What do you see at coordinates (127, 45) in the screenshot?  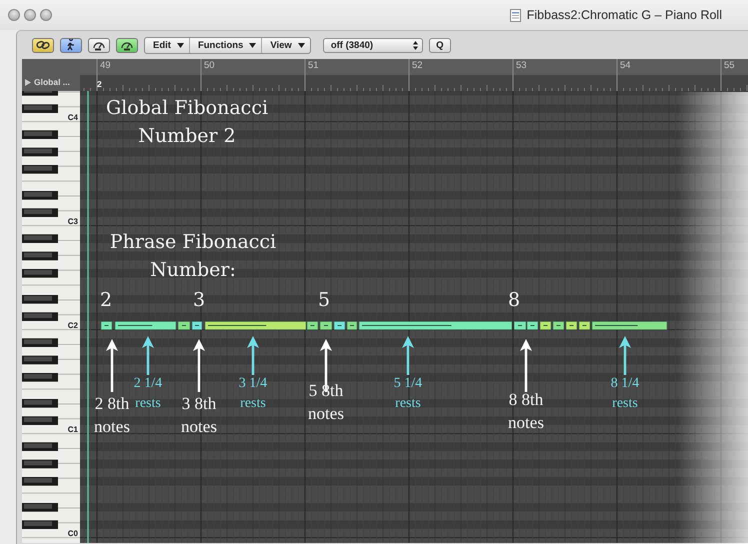 I see `midi-out-button` at bounding box center [127, 45].